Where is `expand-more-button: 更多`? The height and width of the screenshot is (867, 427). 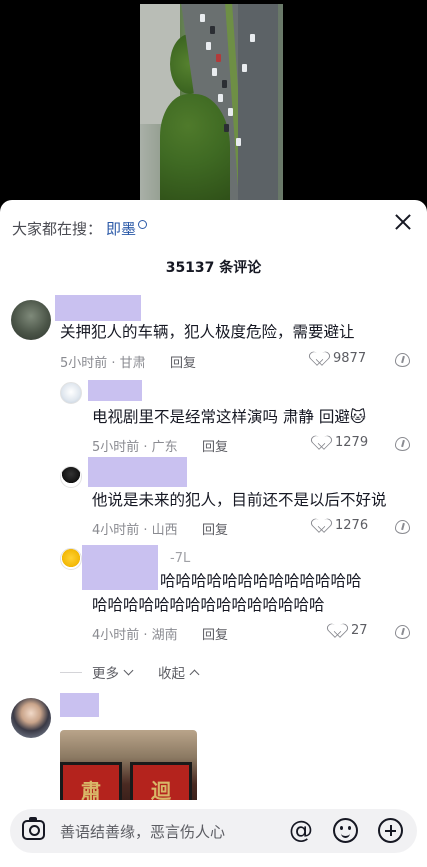 expand-more-button: 更多 is located at coordinates (105, 672).